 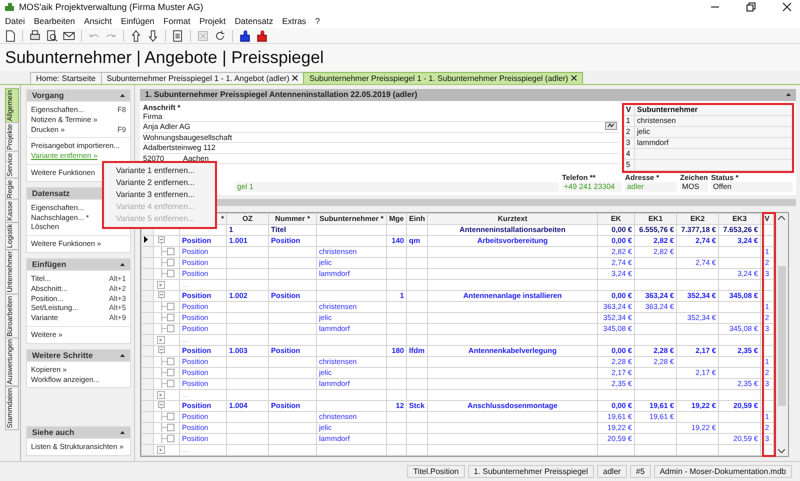 I want to click on page-icon, so click(x=178, y=35).